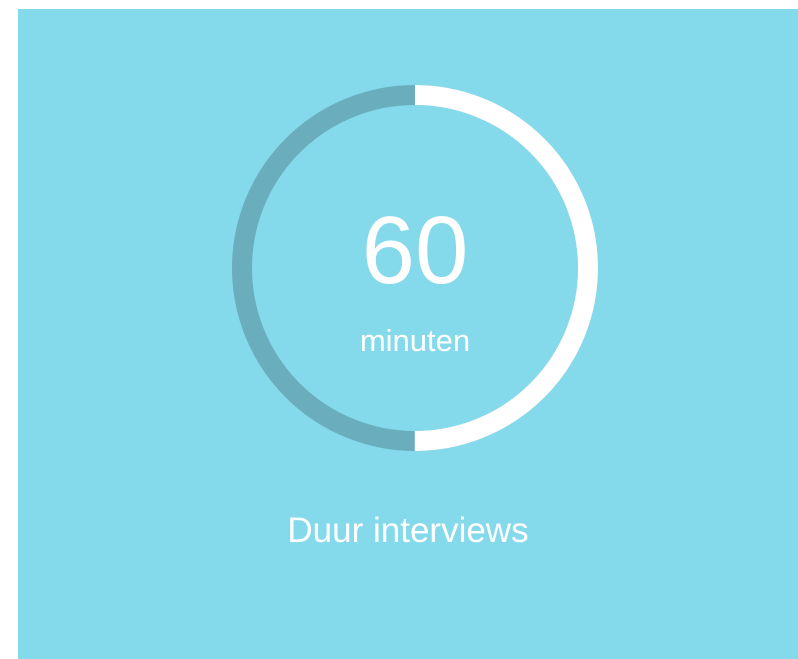 The height and width of the screenshot is (659, 798). Describe the element at coordinates (415, 340) in the screenshot. I see `stat-unit: minuten` at that location.